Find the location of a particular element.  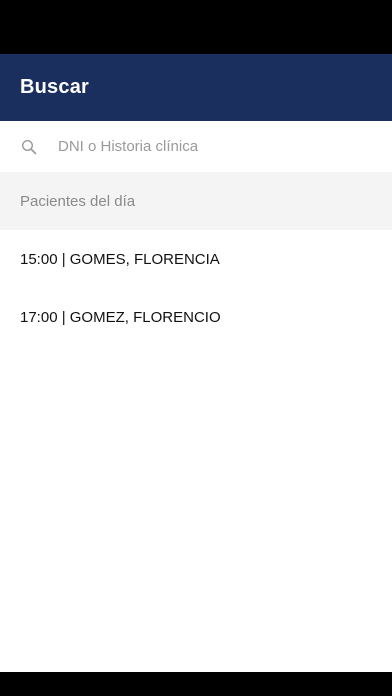

section-header-pacientes: Pacientes del día is located at coordinates (196, 201).